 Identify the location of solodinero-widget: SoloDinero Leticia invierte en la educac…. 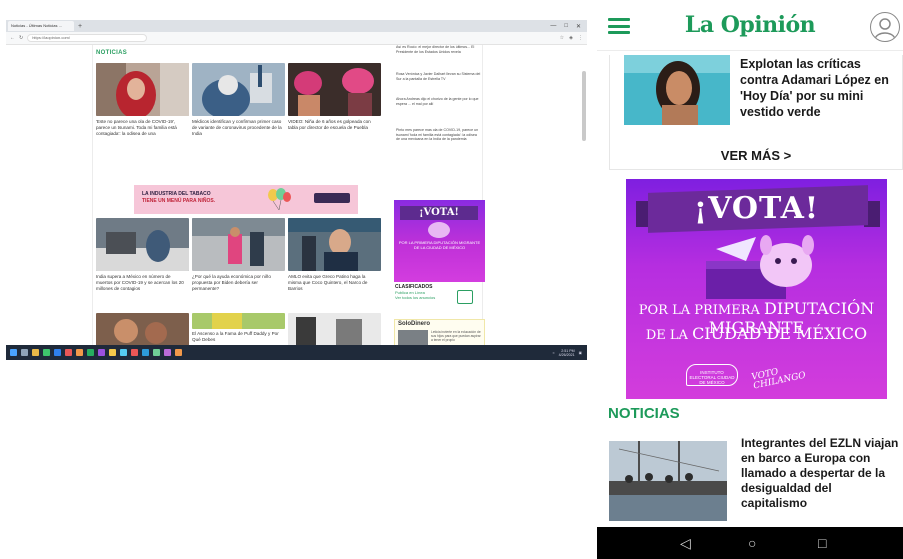
(439, 332).